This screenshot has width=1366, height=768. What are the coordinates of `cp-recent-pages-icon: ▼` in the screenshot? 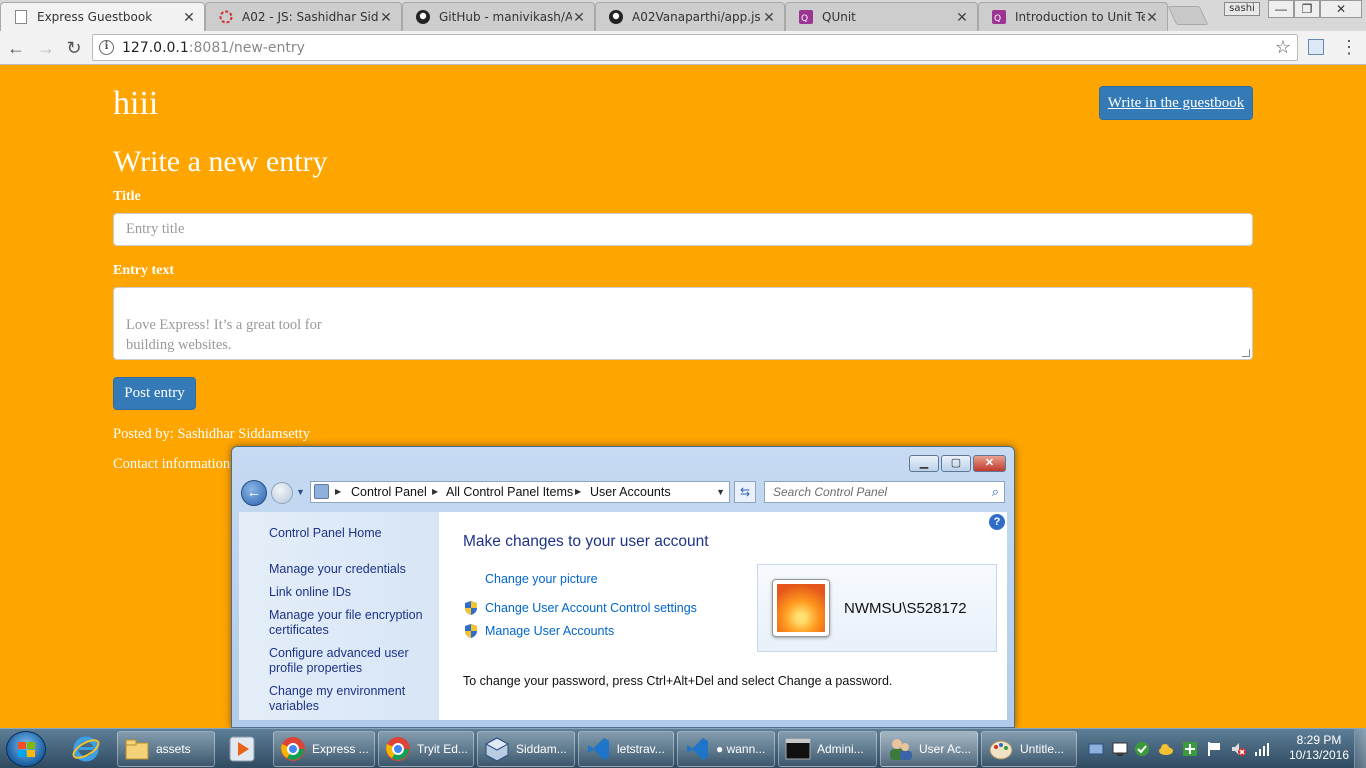 It's located at (300, 492).